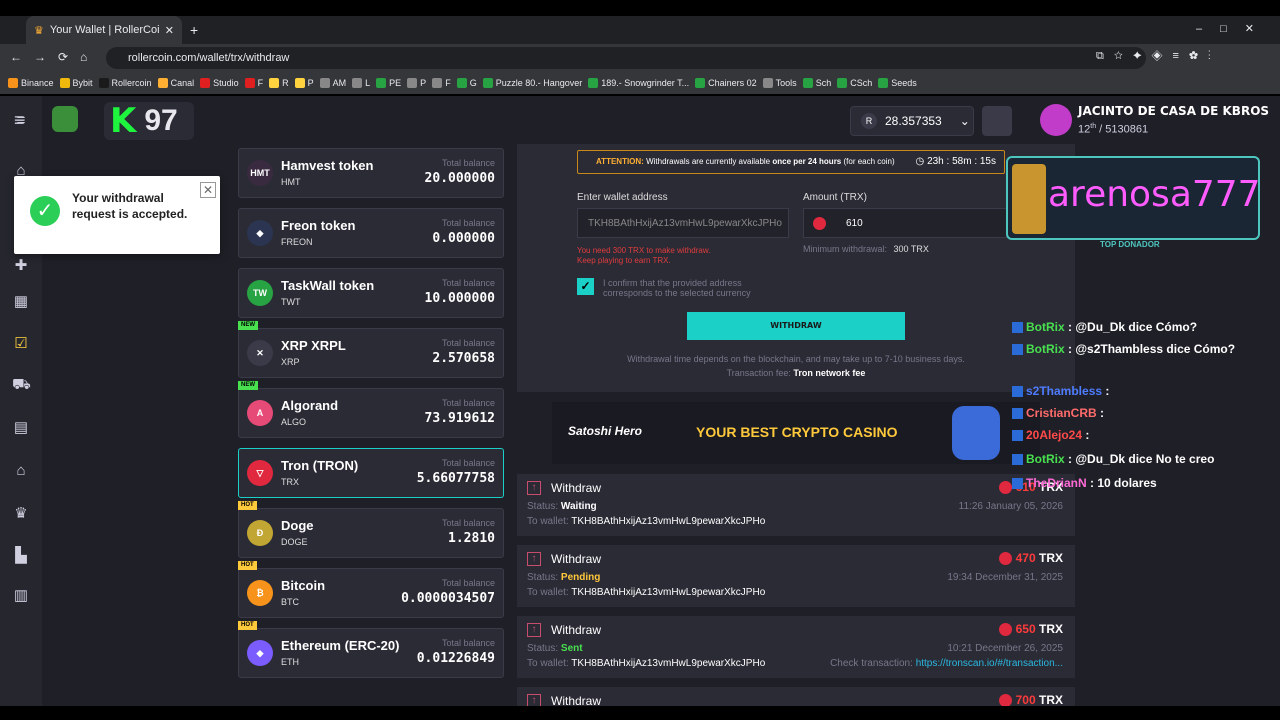 The height and width of the screenshot is (720, 1280). What do you see at coordinates (260, 173) in the screenshot?
I see `coin-icon: HMT` at bounding box center [260, 173].